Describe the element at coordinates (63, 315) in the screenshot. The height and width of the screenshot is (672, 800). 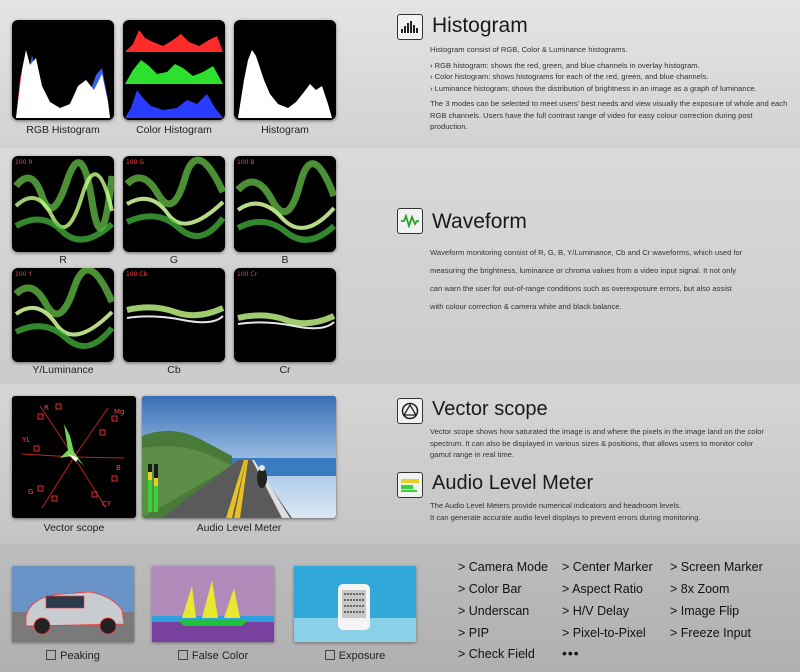
I see `waveform-y-thumbnail: 100 Y` at that location.